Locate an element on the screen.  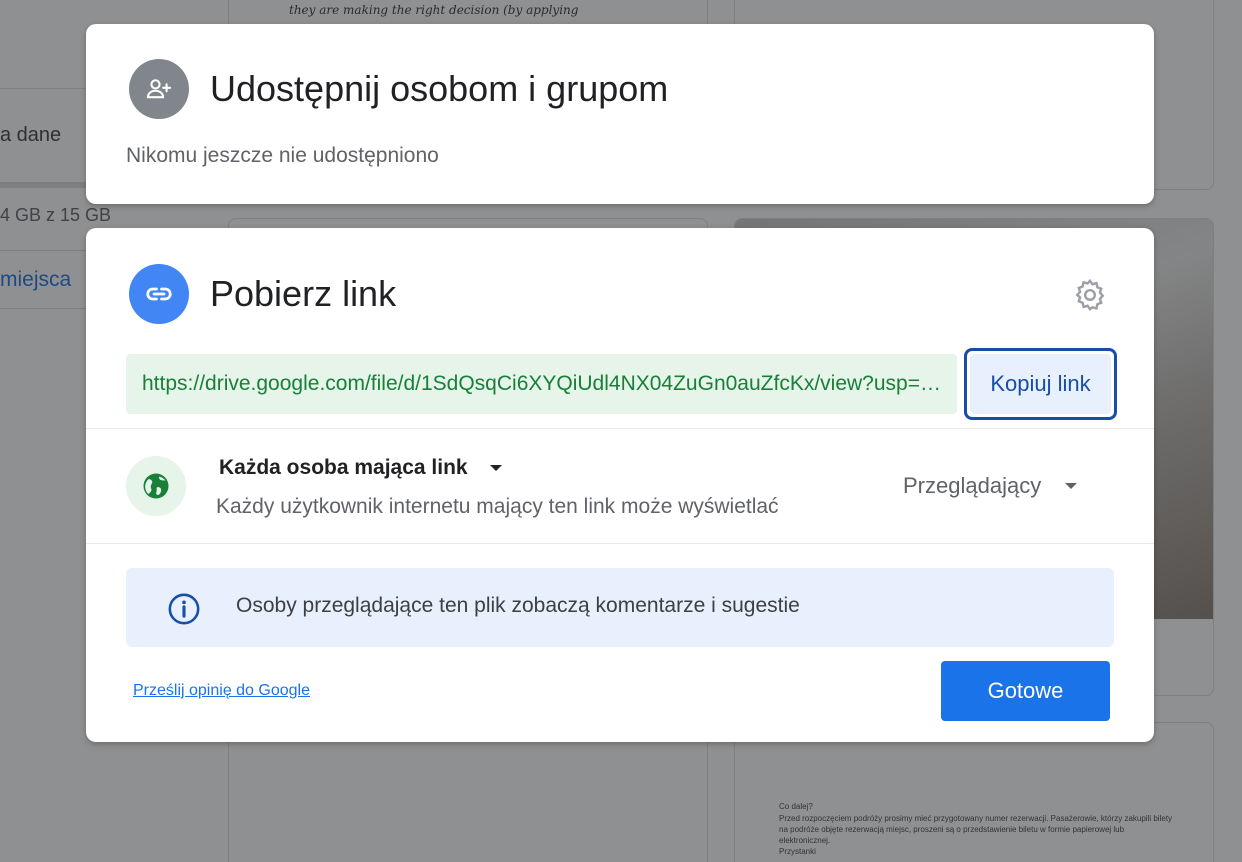
copy-link-button: Kopiuj link is located at coordinates (1040, 384).